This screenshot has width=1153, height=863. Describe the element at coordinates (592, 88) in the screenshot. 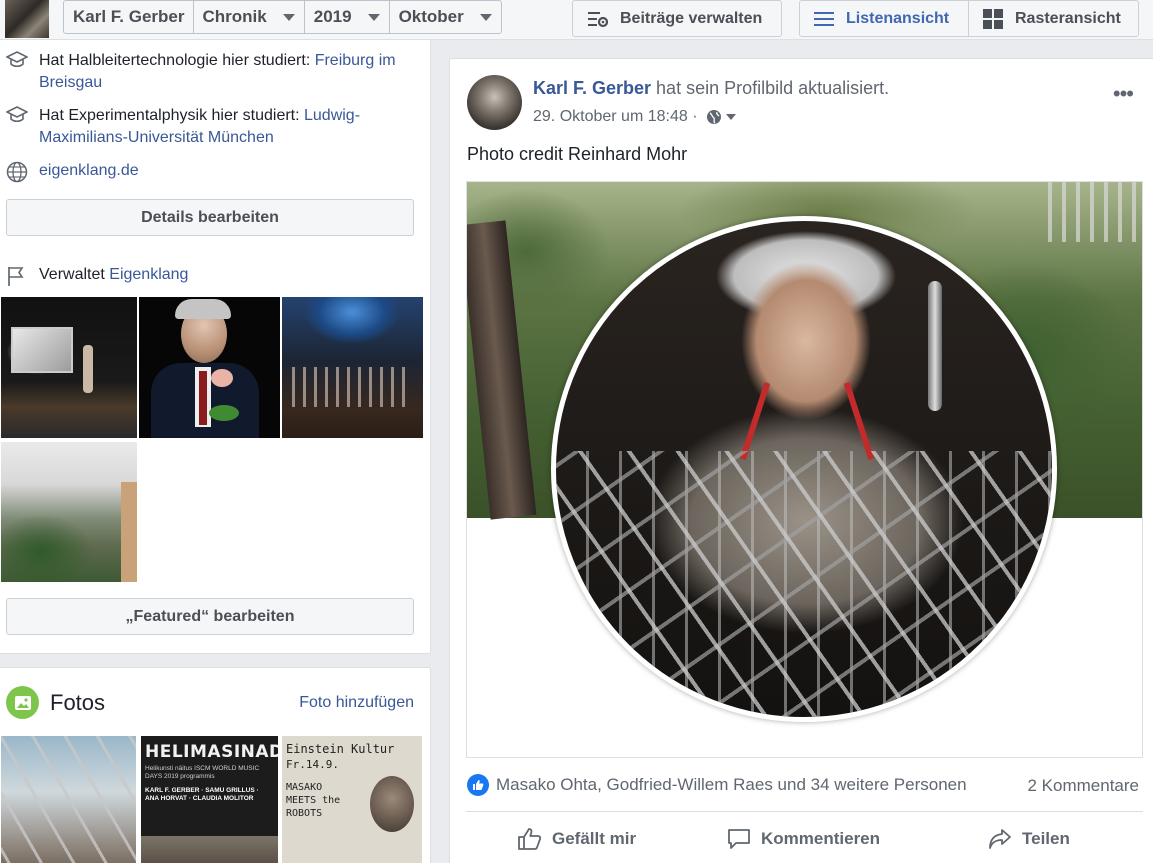

I see `post-author-link: Karl F. Gerber` at that location.